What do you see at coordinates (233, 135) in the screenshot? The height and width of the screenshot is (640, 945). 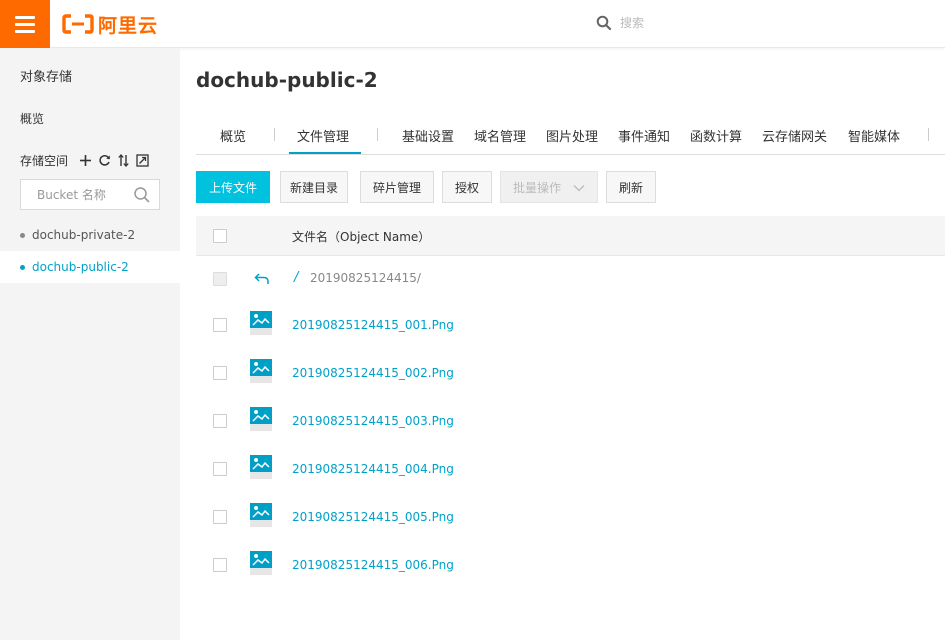 I see `tab-overview: 概览` at bounding box center [233, 135].